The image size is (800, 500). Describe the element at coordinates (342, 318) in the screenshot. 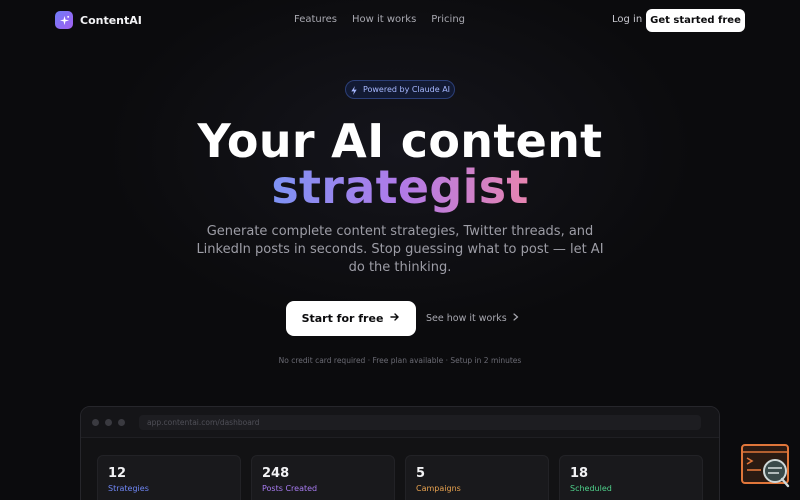

I see `start-for-free-label: Start for free` at that location.